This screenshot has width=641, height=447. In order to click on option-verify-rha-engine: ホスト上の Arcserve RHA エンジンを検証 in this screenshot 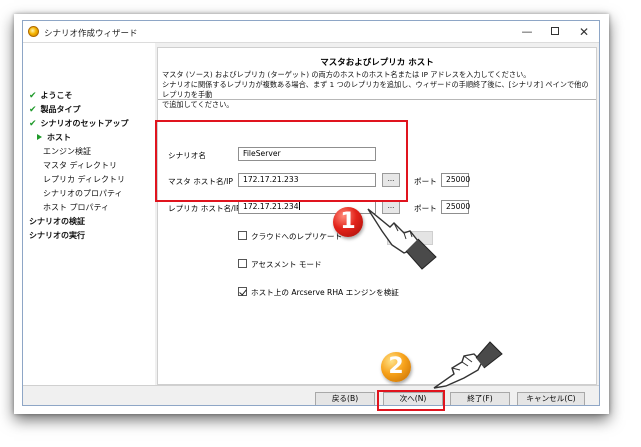, I will do `click(318, 292)`.